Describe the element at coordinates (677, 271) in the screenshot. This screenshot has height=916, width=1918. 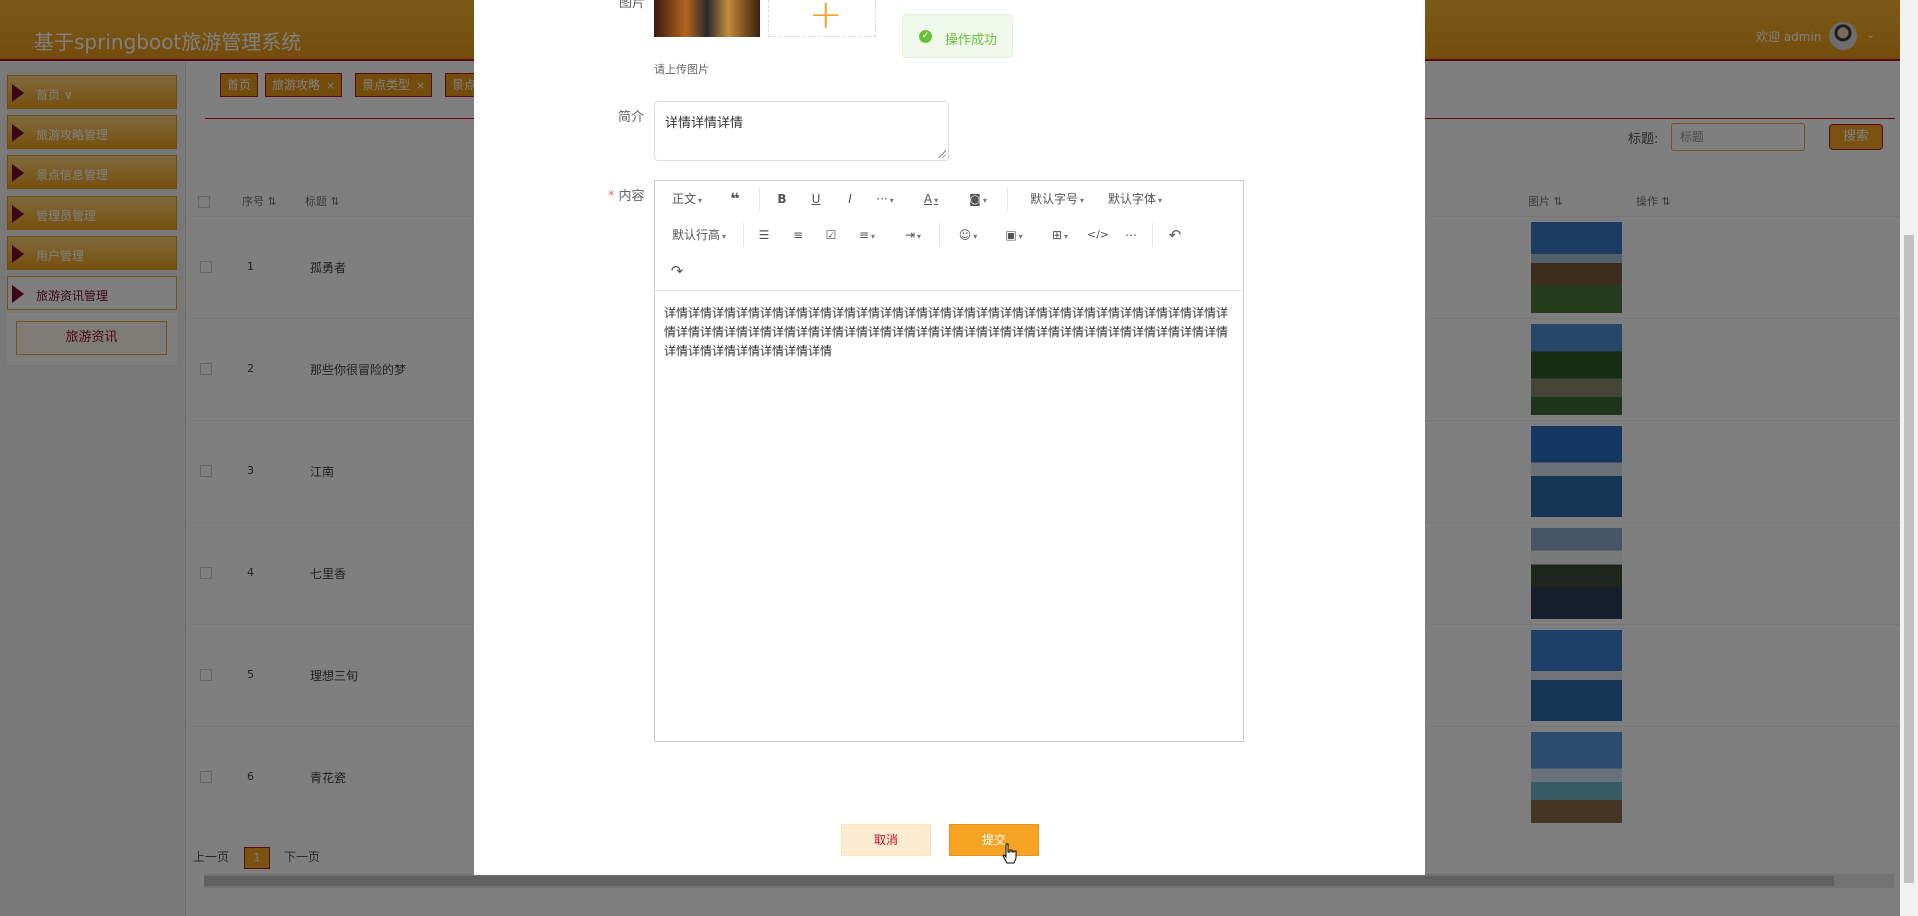
I see `redo-icon: ↷` at that location.